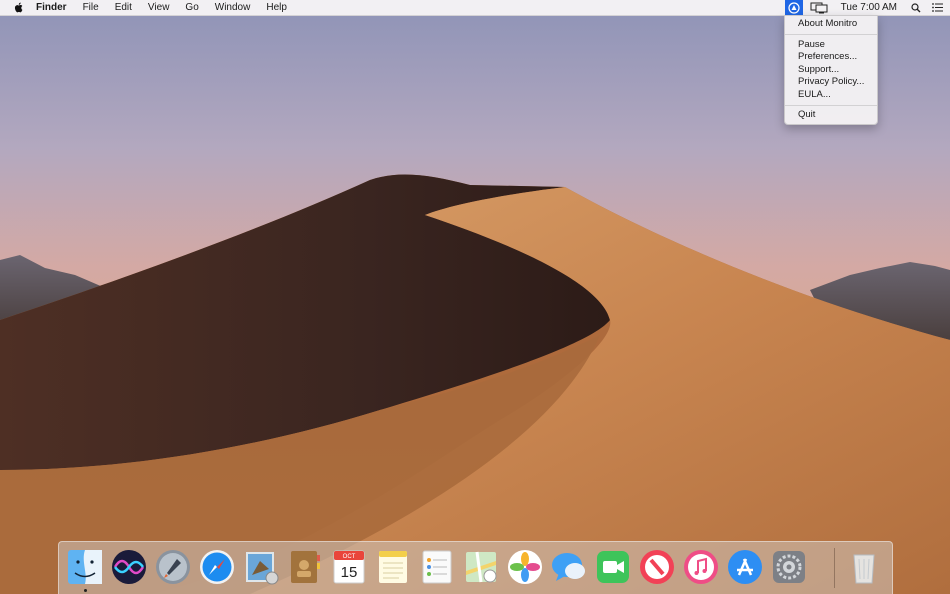  What do you see at coordinates (191, 7) in the screenshot?
I see `menu-go: Go` at bounding box center [191, 7].